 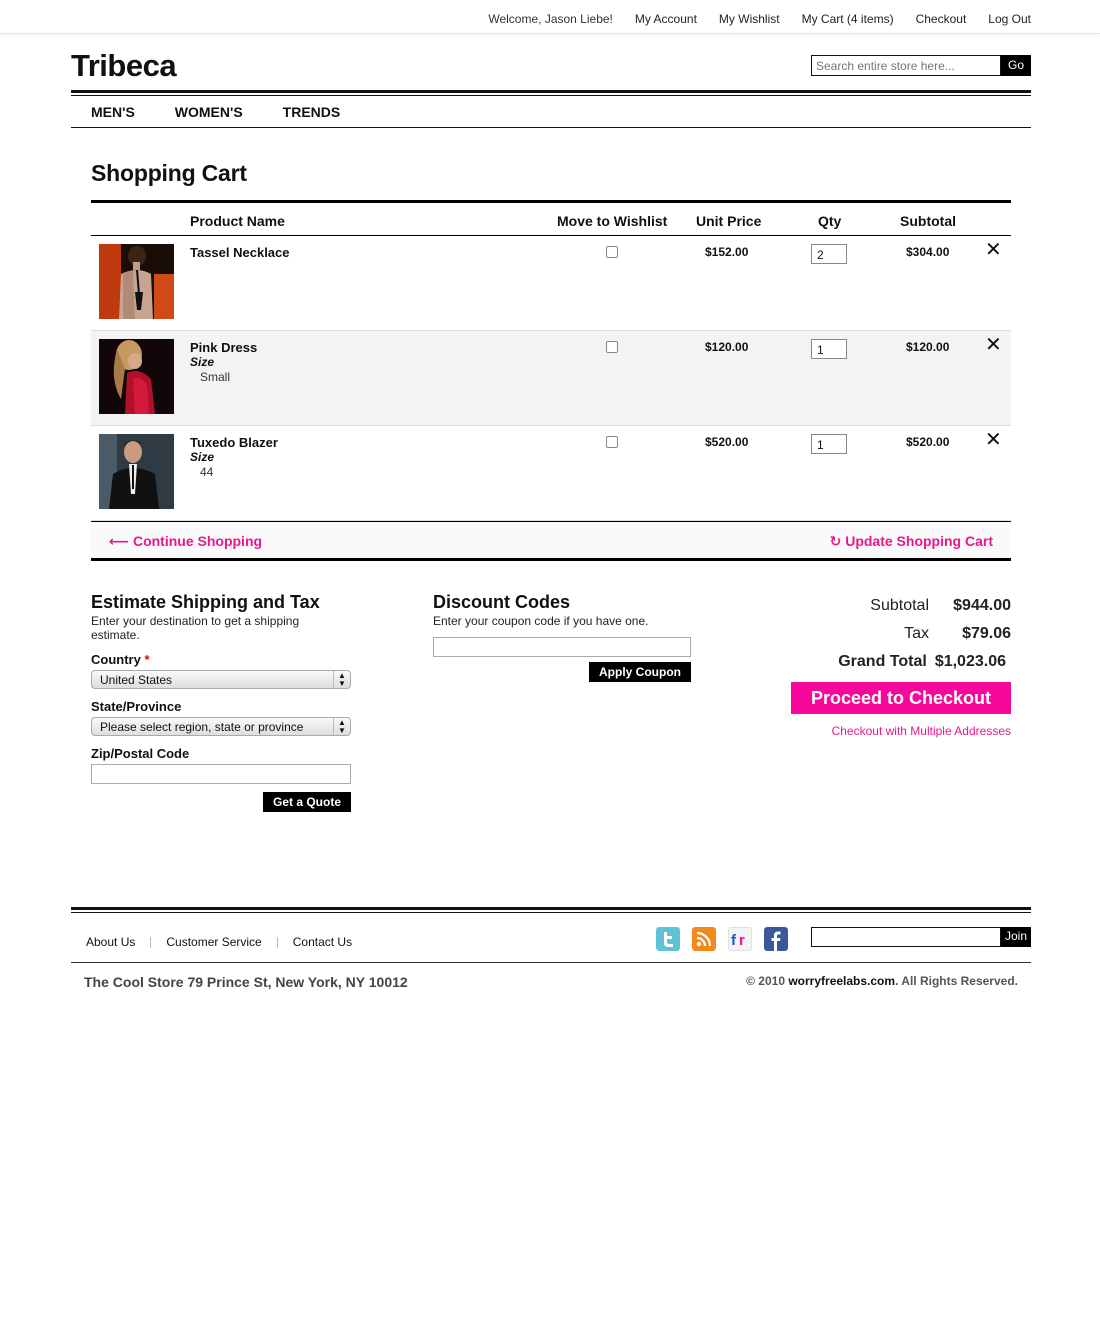 What do you see at coordinates (221, 679) in the screenshot?
I see `country-select: United States ▲ ▼` at bounding box center [221, 679].